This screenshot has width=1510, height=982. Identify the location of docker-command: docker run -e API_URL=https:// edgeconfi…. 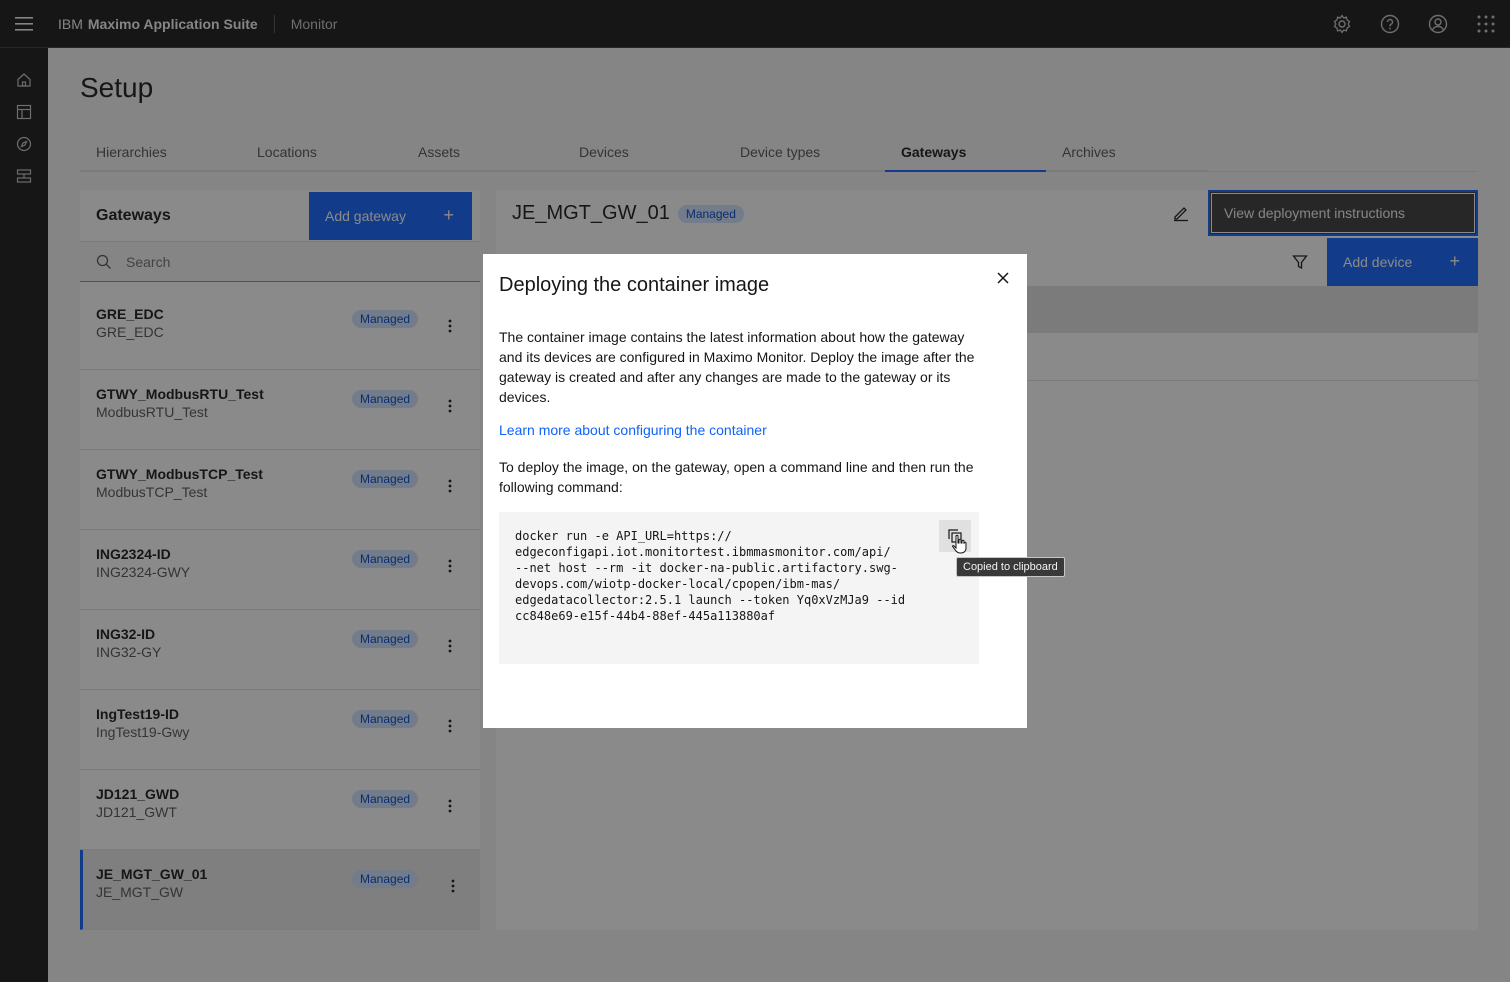
(710, 576).